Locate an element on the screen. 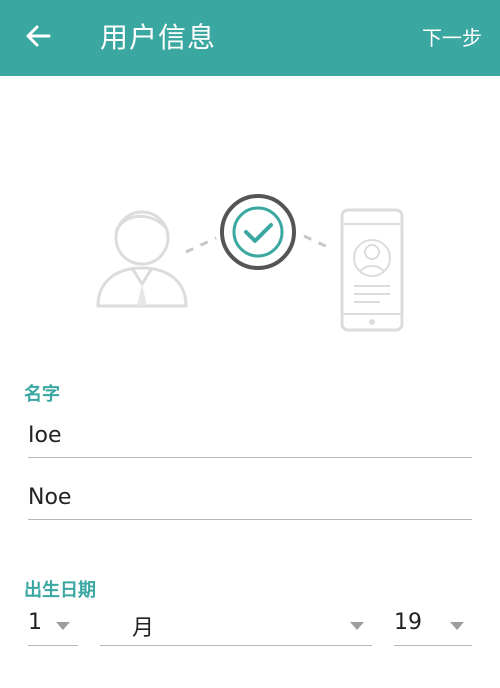 The height and width of the screenshot is (688, 500). last-name-field is located at coordinates (250, 498).